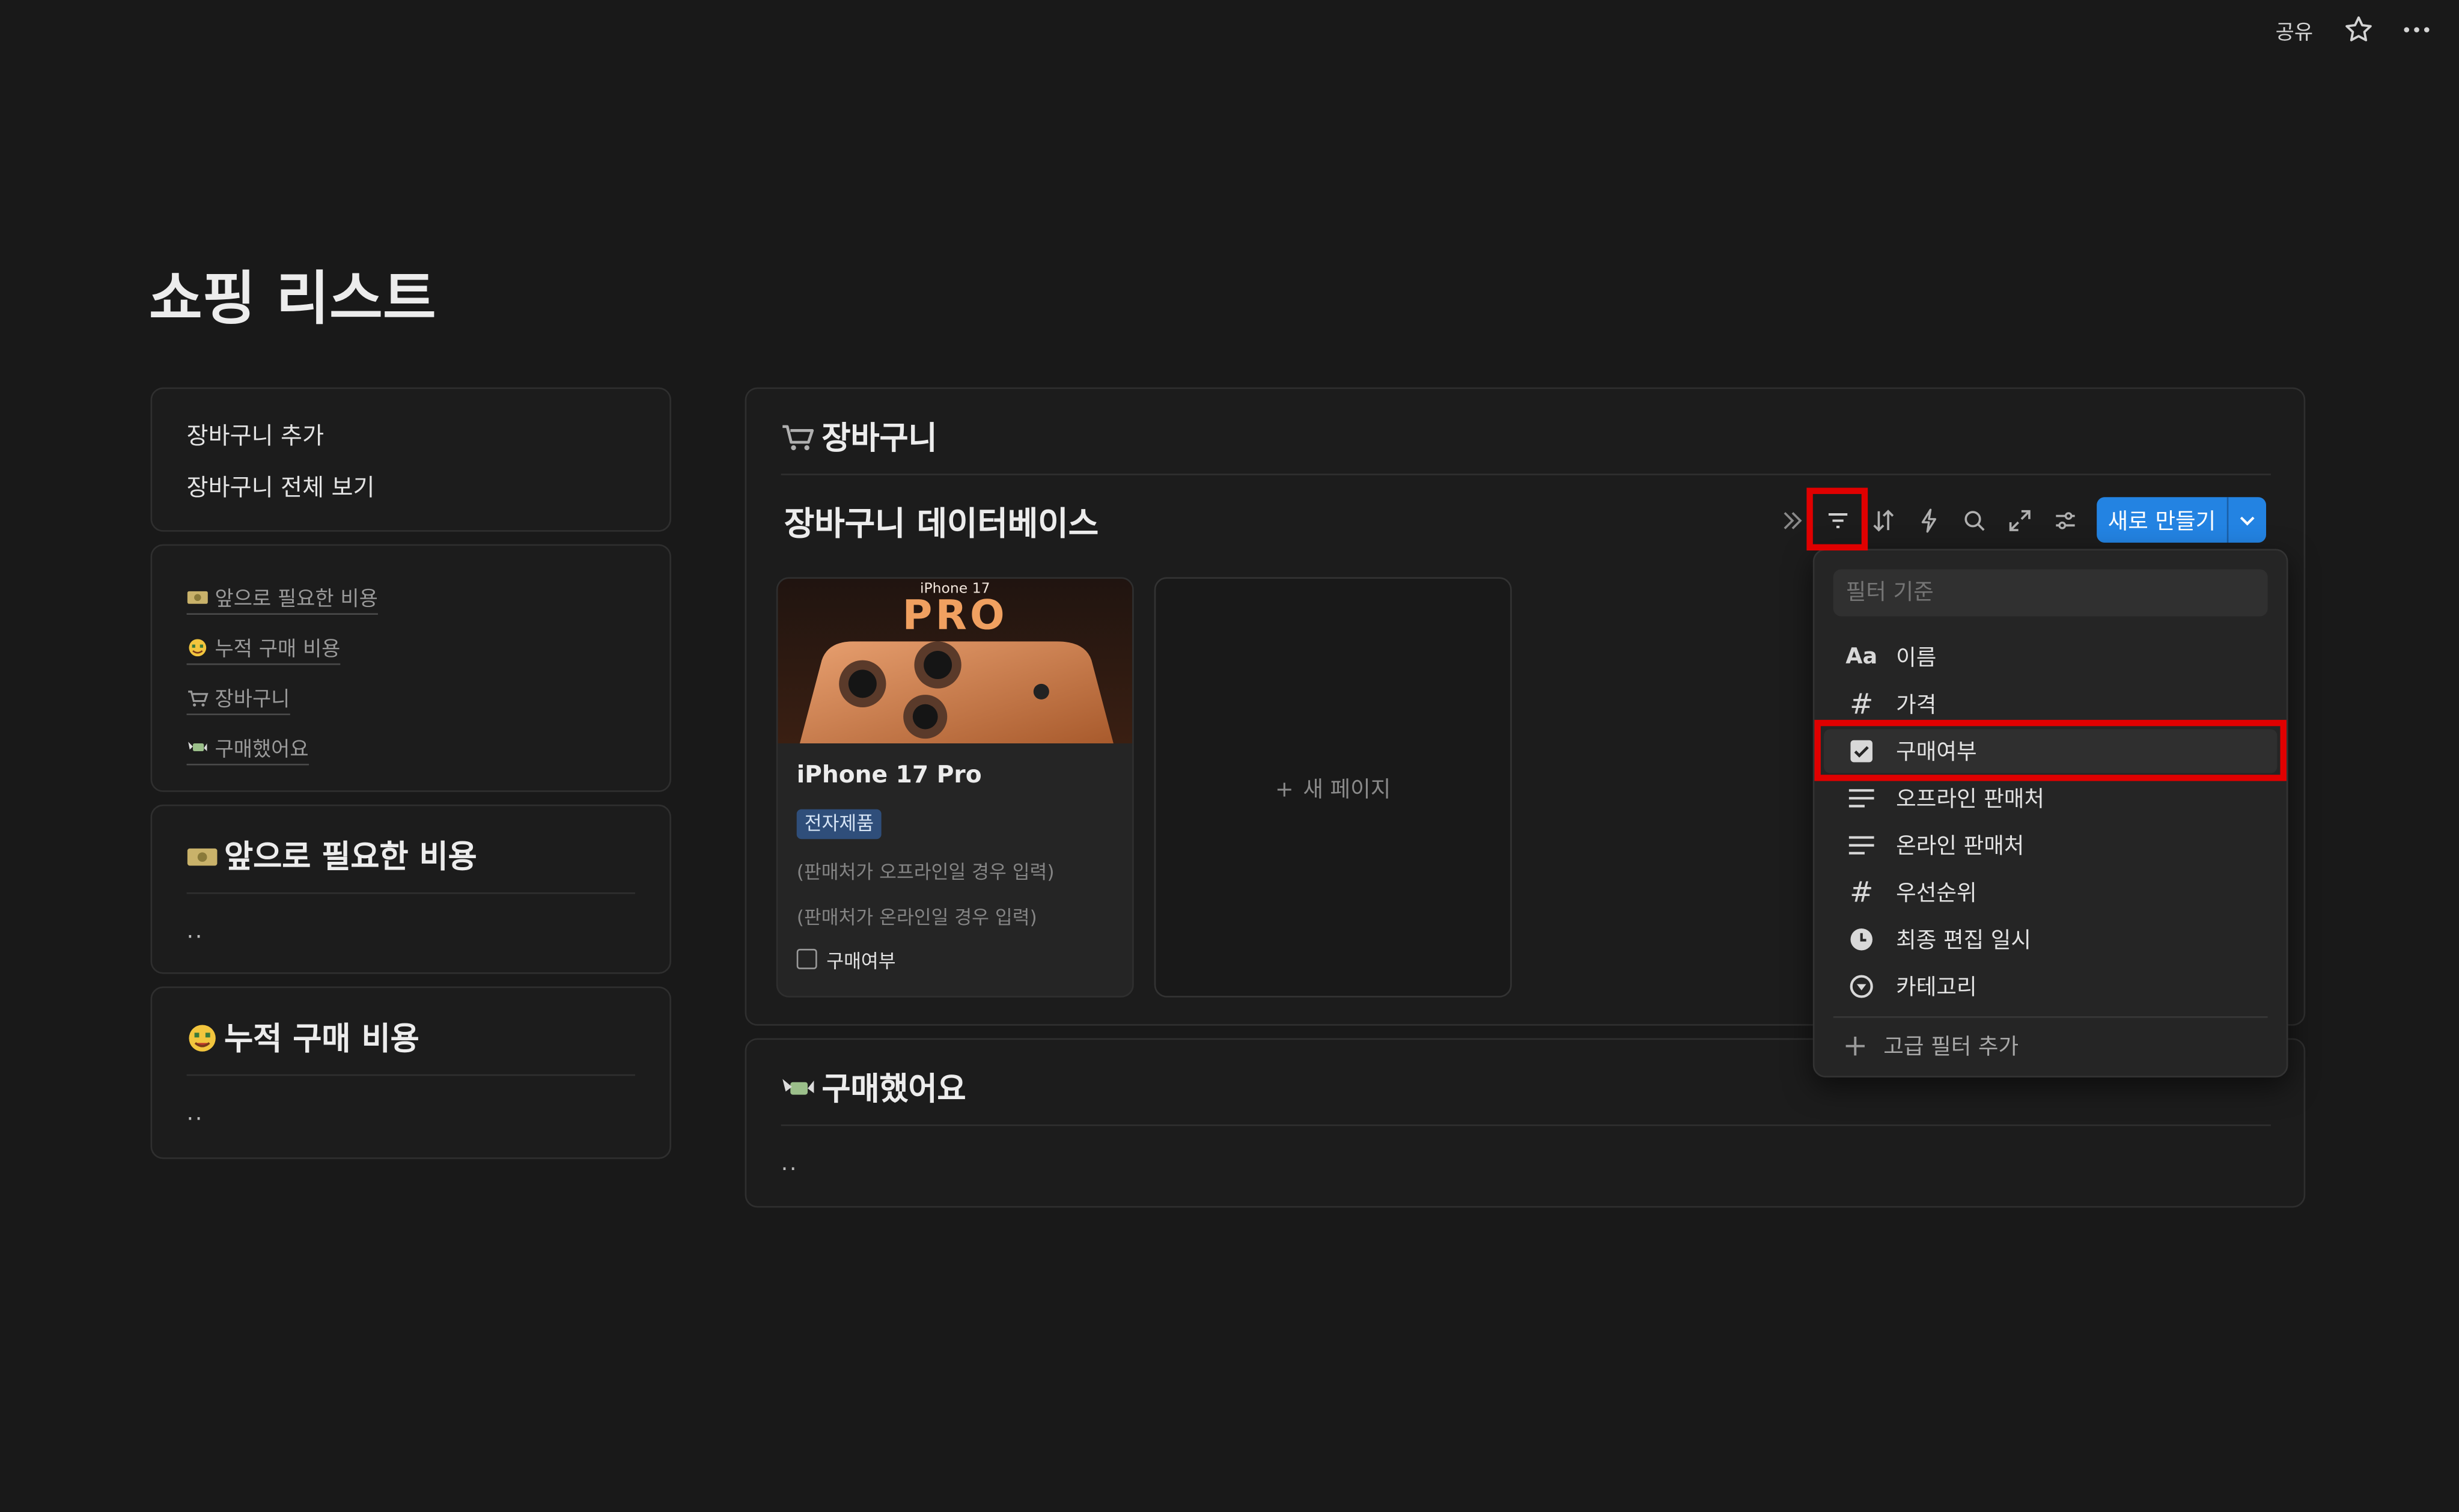 Image resolution: width=2459 pixels, height=1512 pixels. Describe the element at coordinates (1937, 988) in the screenshot. I see `filter-option-label: 카테고리` at that location.